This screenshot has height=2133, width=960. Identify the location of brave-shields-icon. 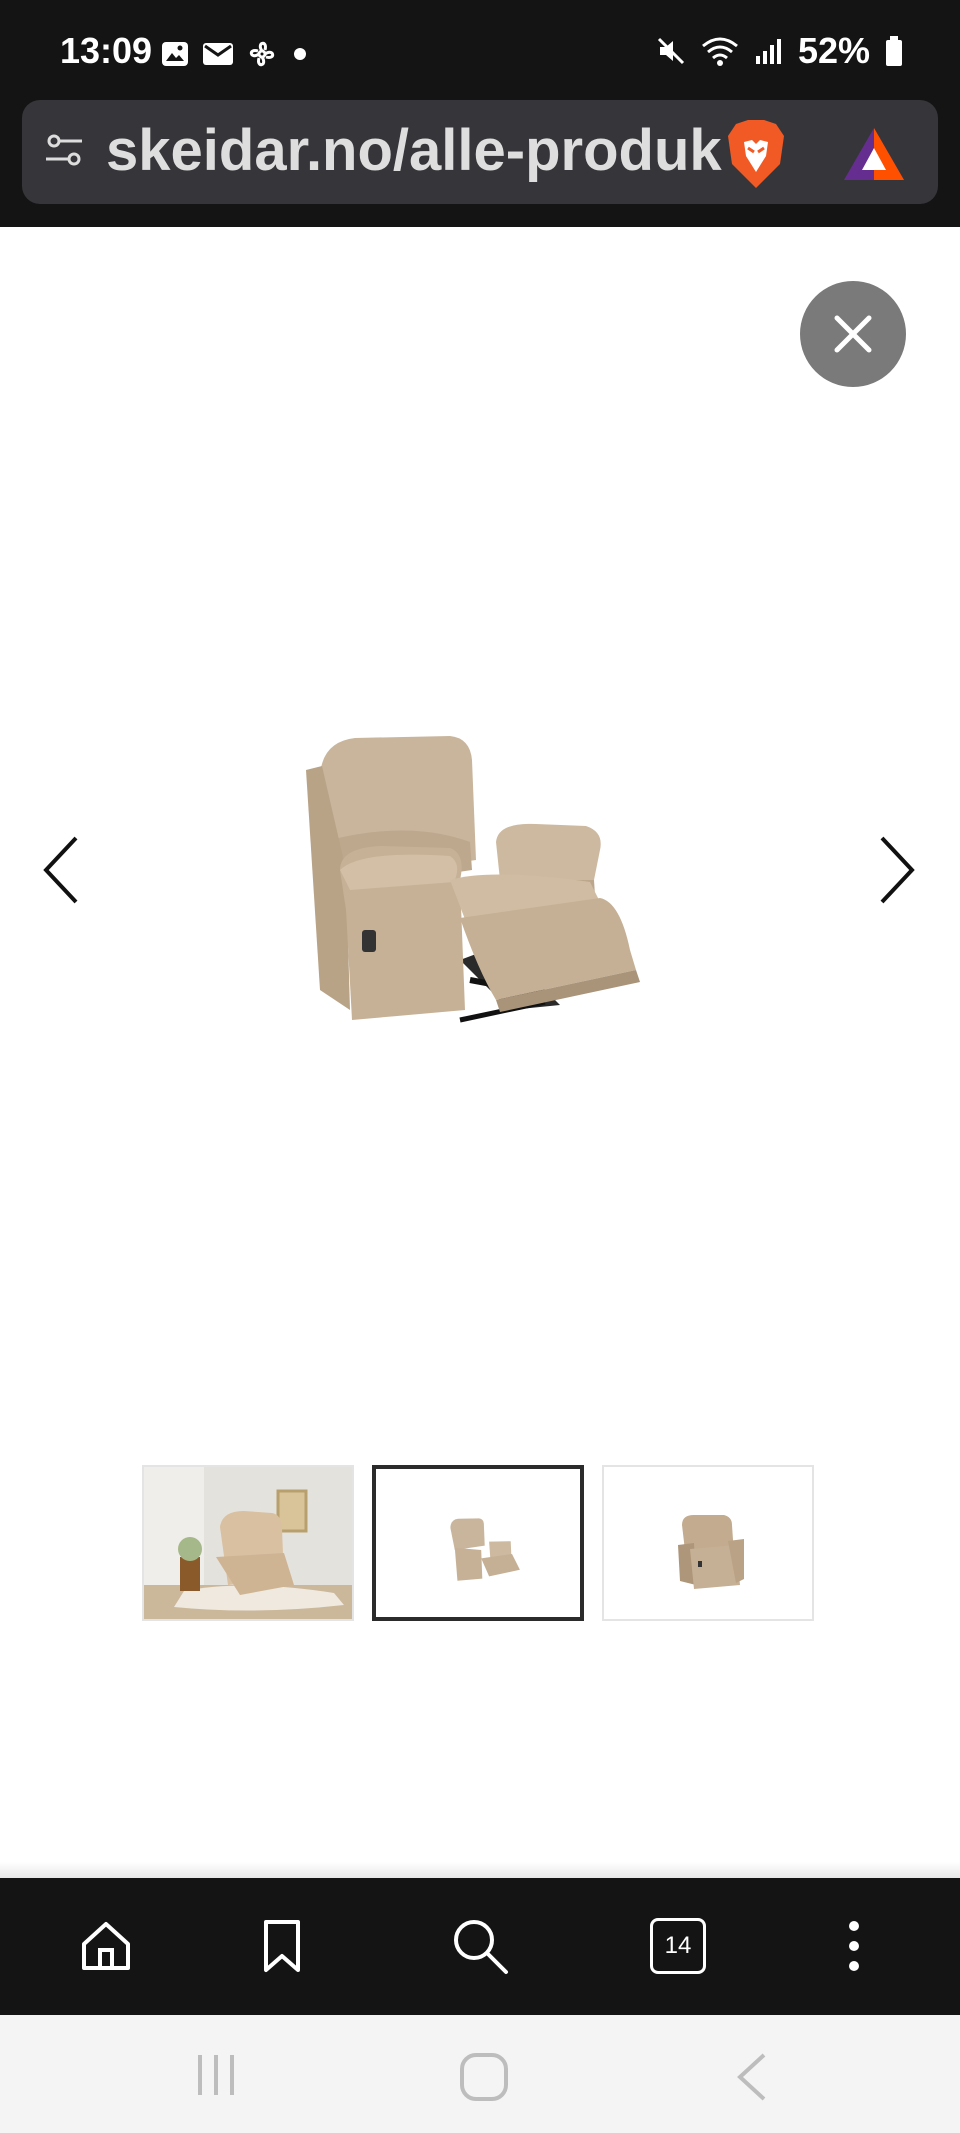
(756, 154).